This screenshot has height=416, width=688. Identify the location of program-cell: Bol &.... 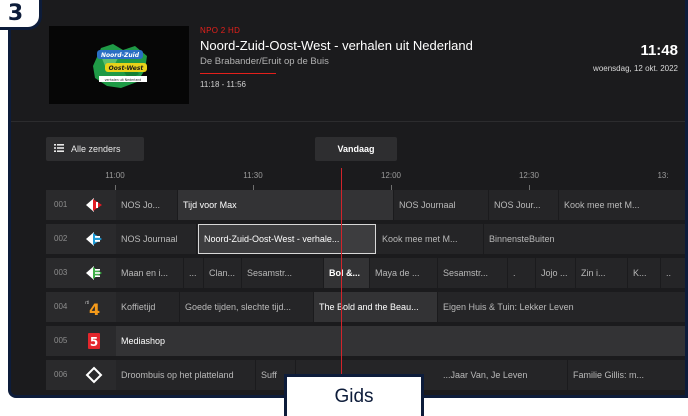
(347, 273).